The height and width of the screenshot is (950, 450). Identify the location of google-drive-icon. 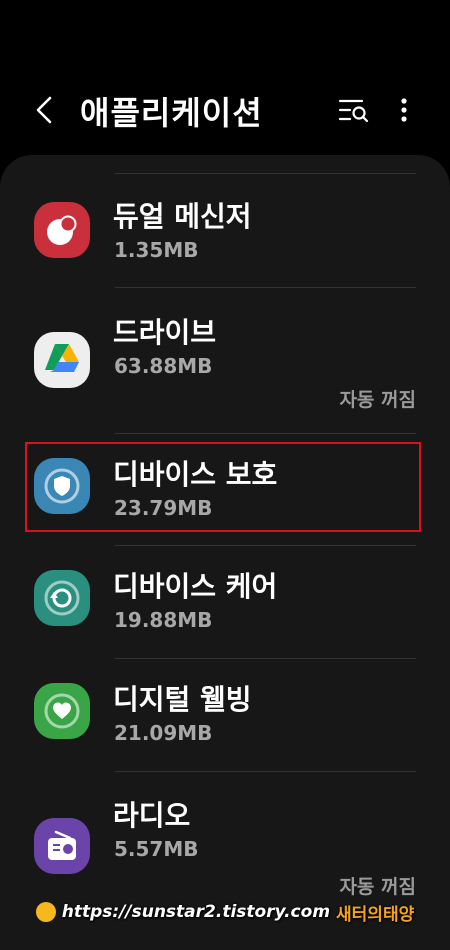
(62, 360).